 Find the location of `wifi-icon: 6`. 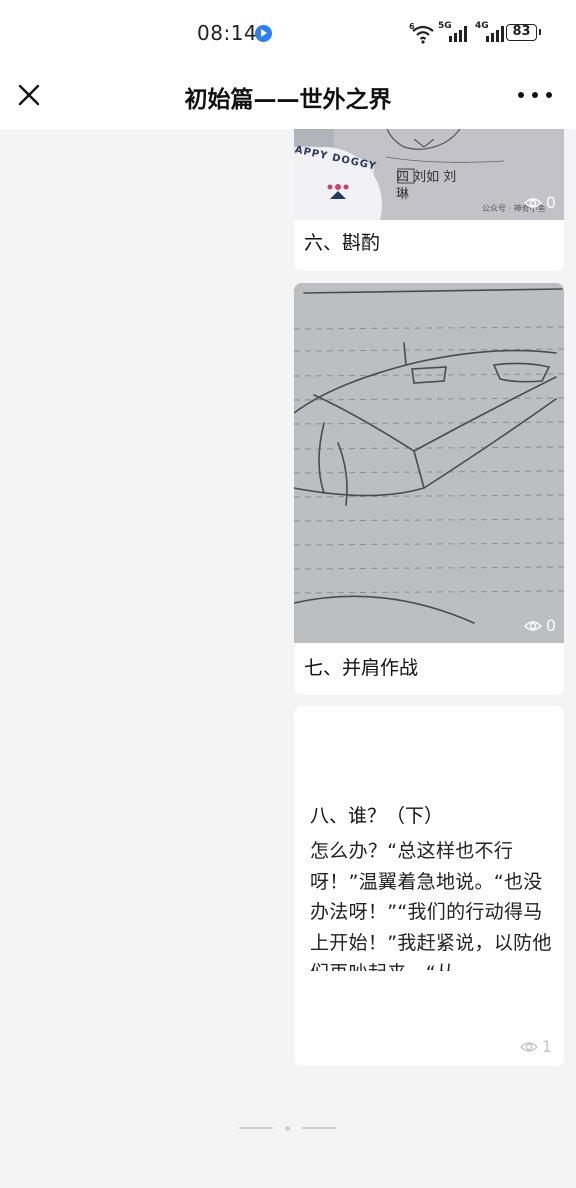

wifi-icon: 6 is located at coordinates (421, 33).